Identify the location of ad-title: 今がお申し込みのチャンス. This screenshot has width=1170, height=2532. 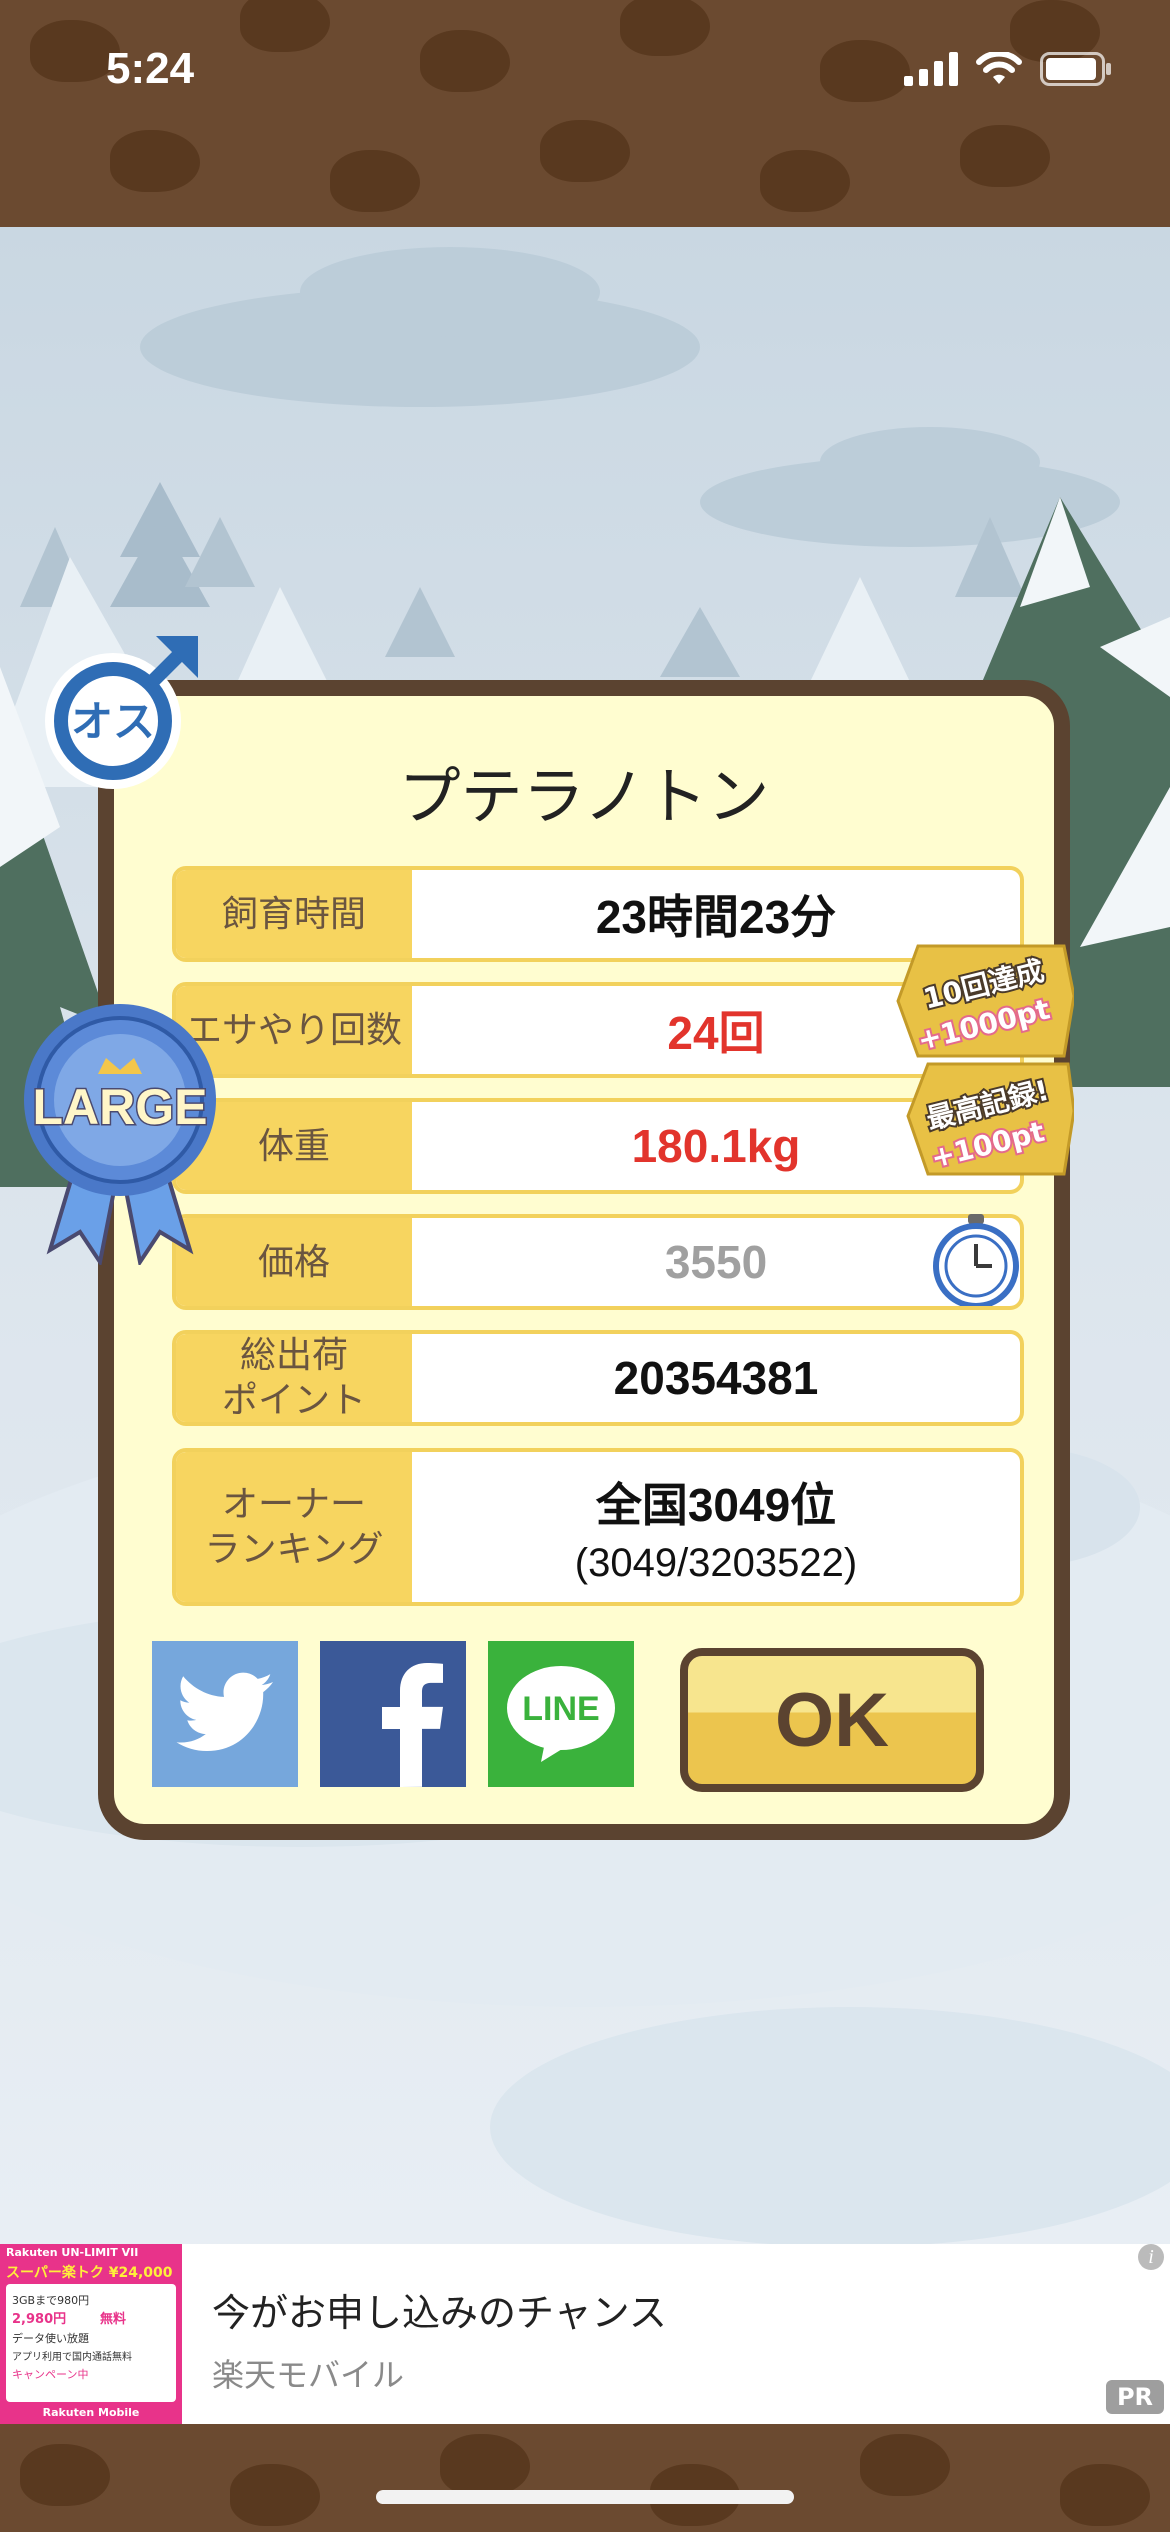
(439, 2309).